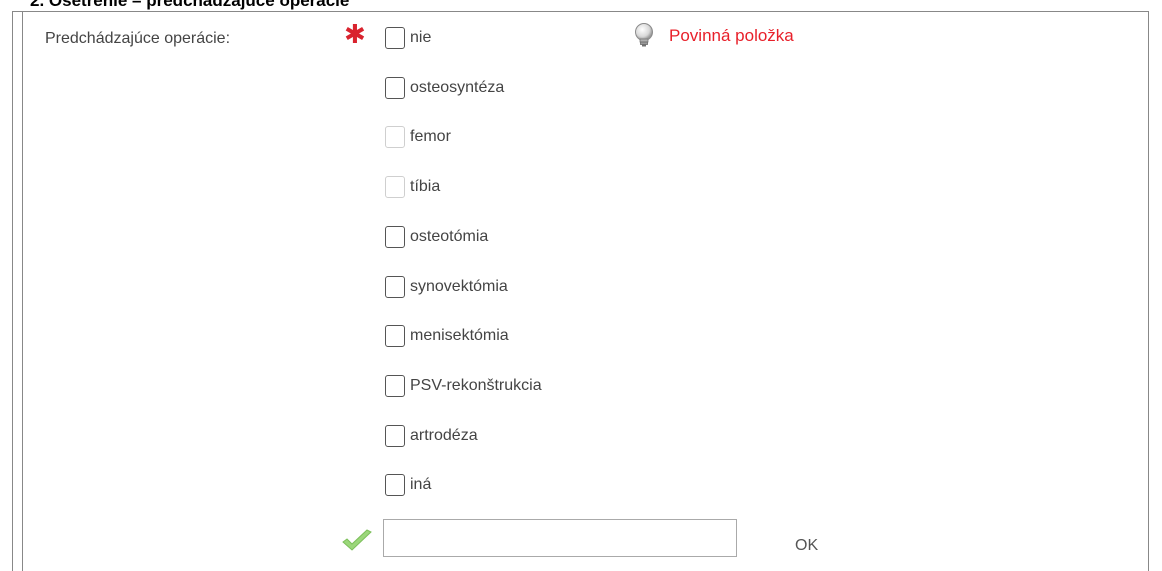  I want to click on option-label: osteosyntéza, so click(457, 87).